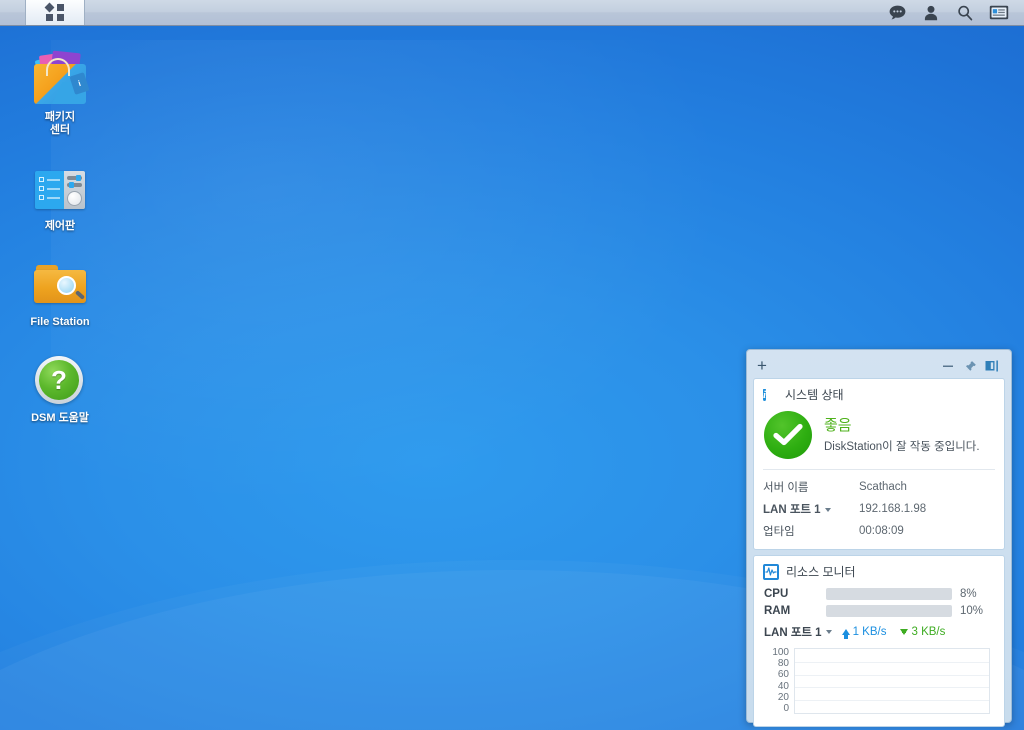 This screenshot has width=1024, height=730. What do you see at coordinates (965, 13) in the screenshot?
I see `search-icon` at bounding box center [965, 13].